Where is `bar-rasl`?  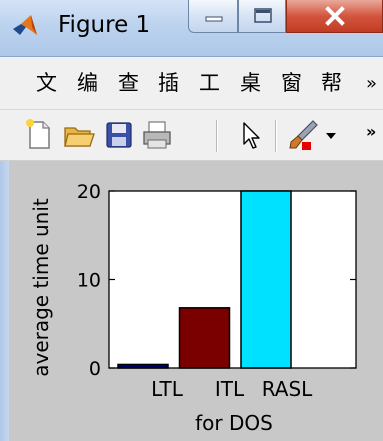
bar-rasl is located at coordinates (266, 279).